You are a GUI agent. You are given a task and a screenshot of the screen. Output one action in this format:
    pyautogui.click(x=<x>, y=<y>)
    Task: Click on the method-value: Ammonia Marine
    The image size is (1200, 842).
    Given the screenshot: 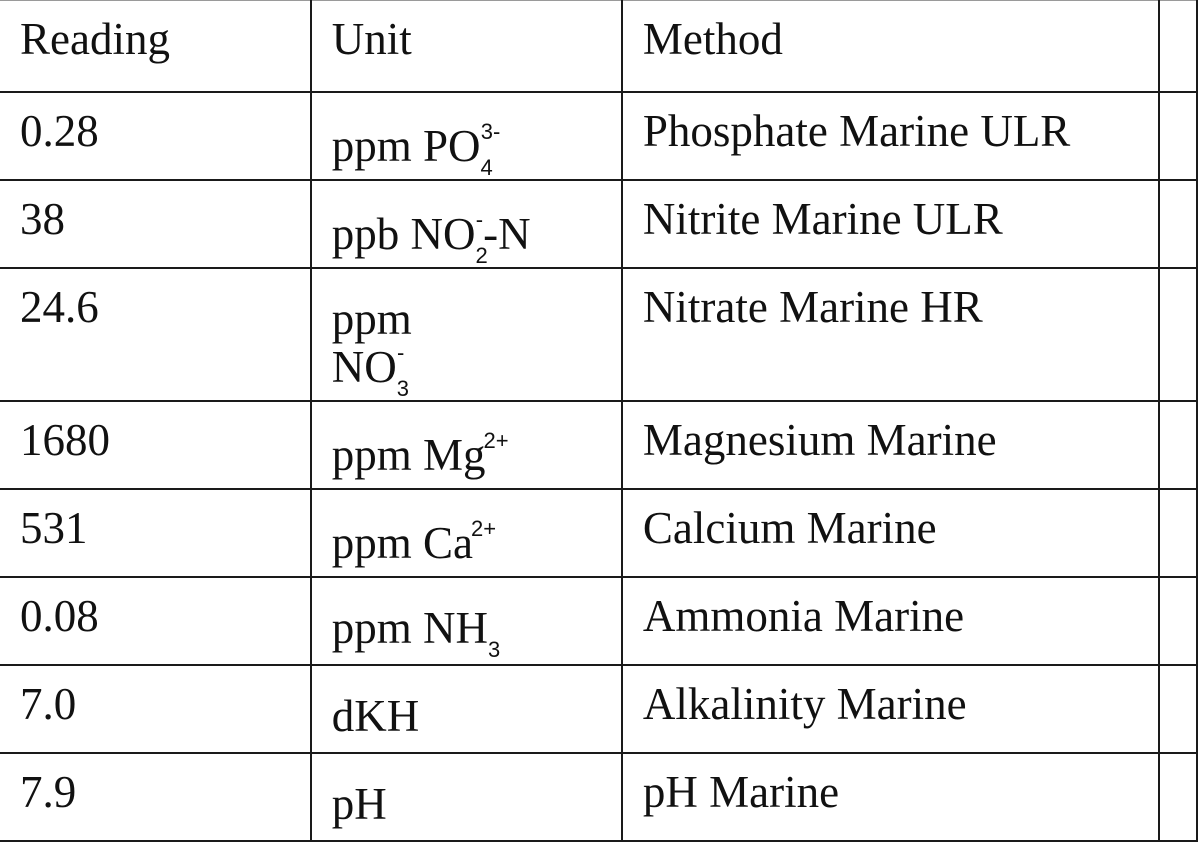 What is the action you would take?
    pyautogui.click(x=803, y=616)
    